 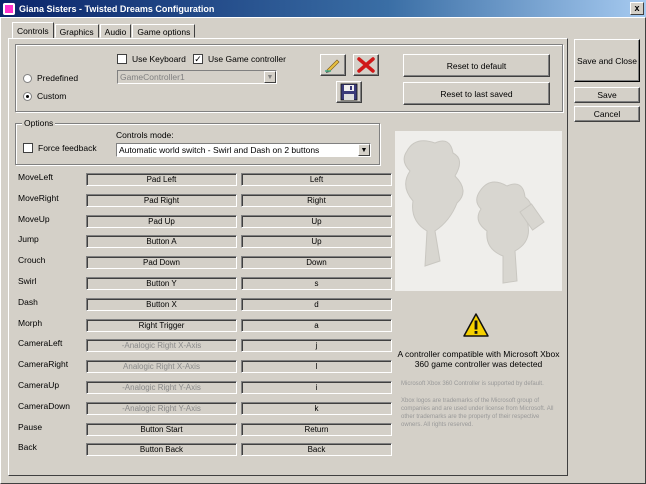 What do you see at coordinates (161, 346) in the screenshot?
I see `controller-binding-field: -Analogic Right X-Axis` at bounding box center [161, 346].